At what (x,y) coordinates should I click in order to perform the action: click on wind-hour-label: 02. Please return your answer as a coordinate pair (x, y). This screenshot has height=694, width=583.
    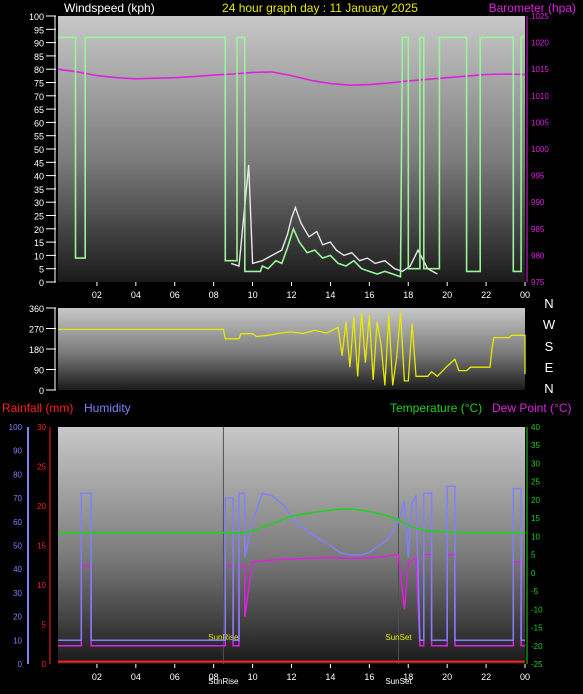
    Looking at the image, I should click on (97, 295).